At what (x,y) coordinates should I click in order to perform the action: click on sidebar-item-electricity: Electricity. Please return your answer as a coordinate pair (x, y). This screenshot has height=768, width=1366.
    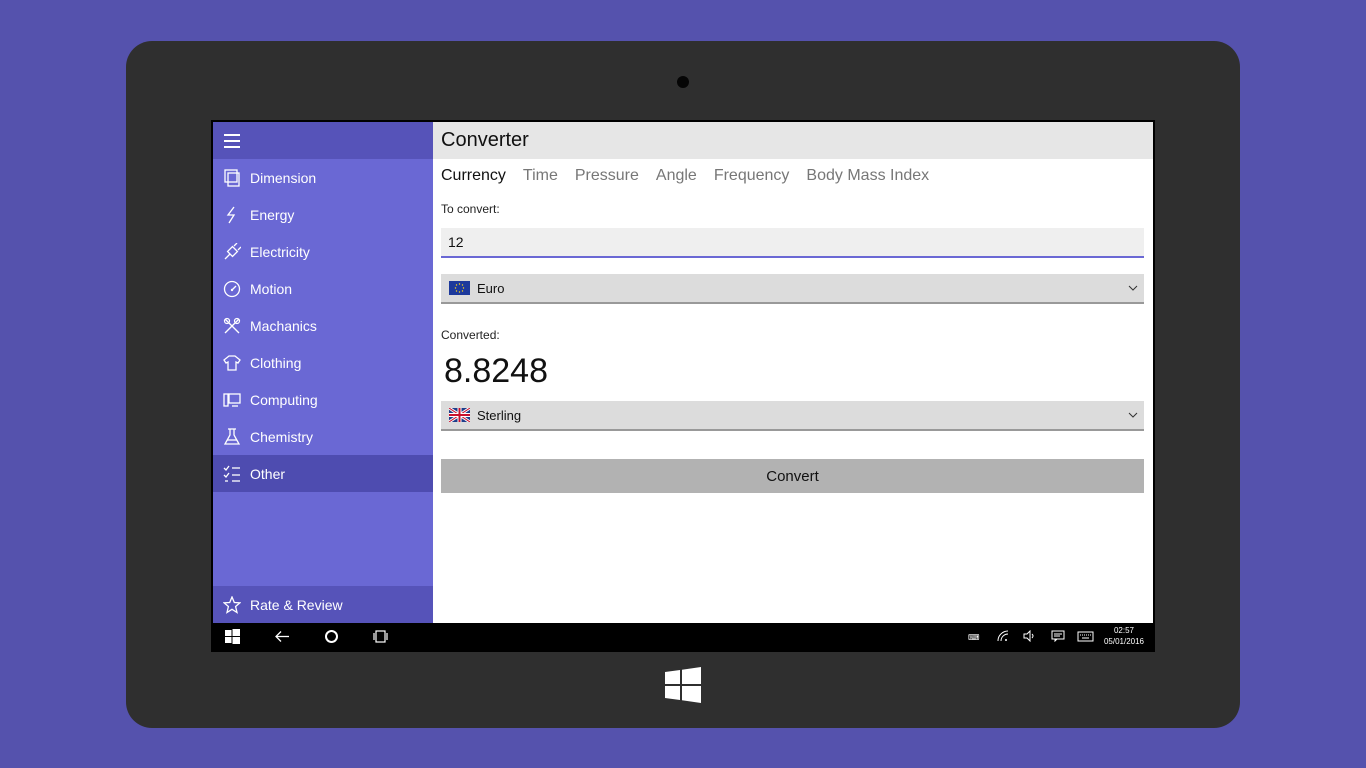
    Looking at the image, I should click on (323, 251).